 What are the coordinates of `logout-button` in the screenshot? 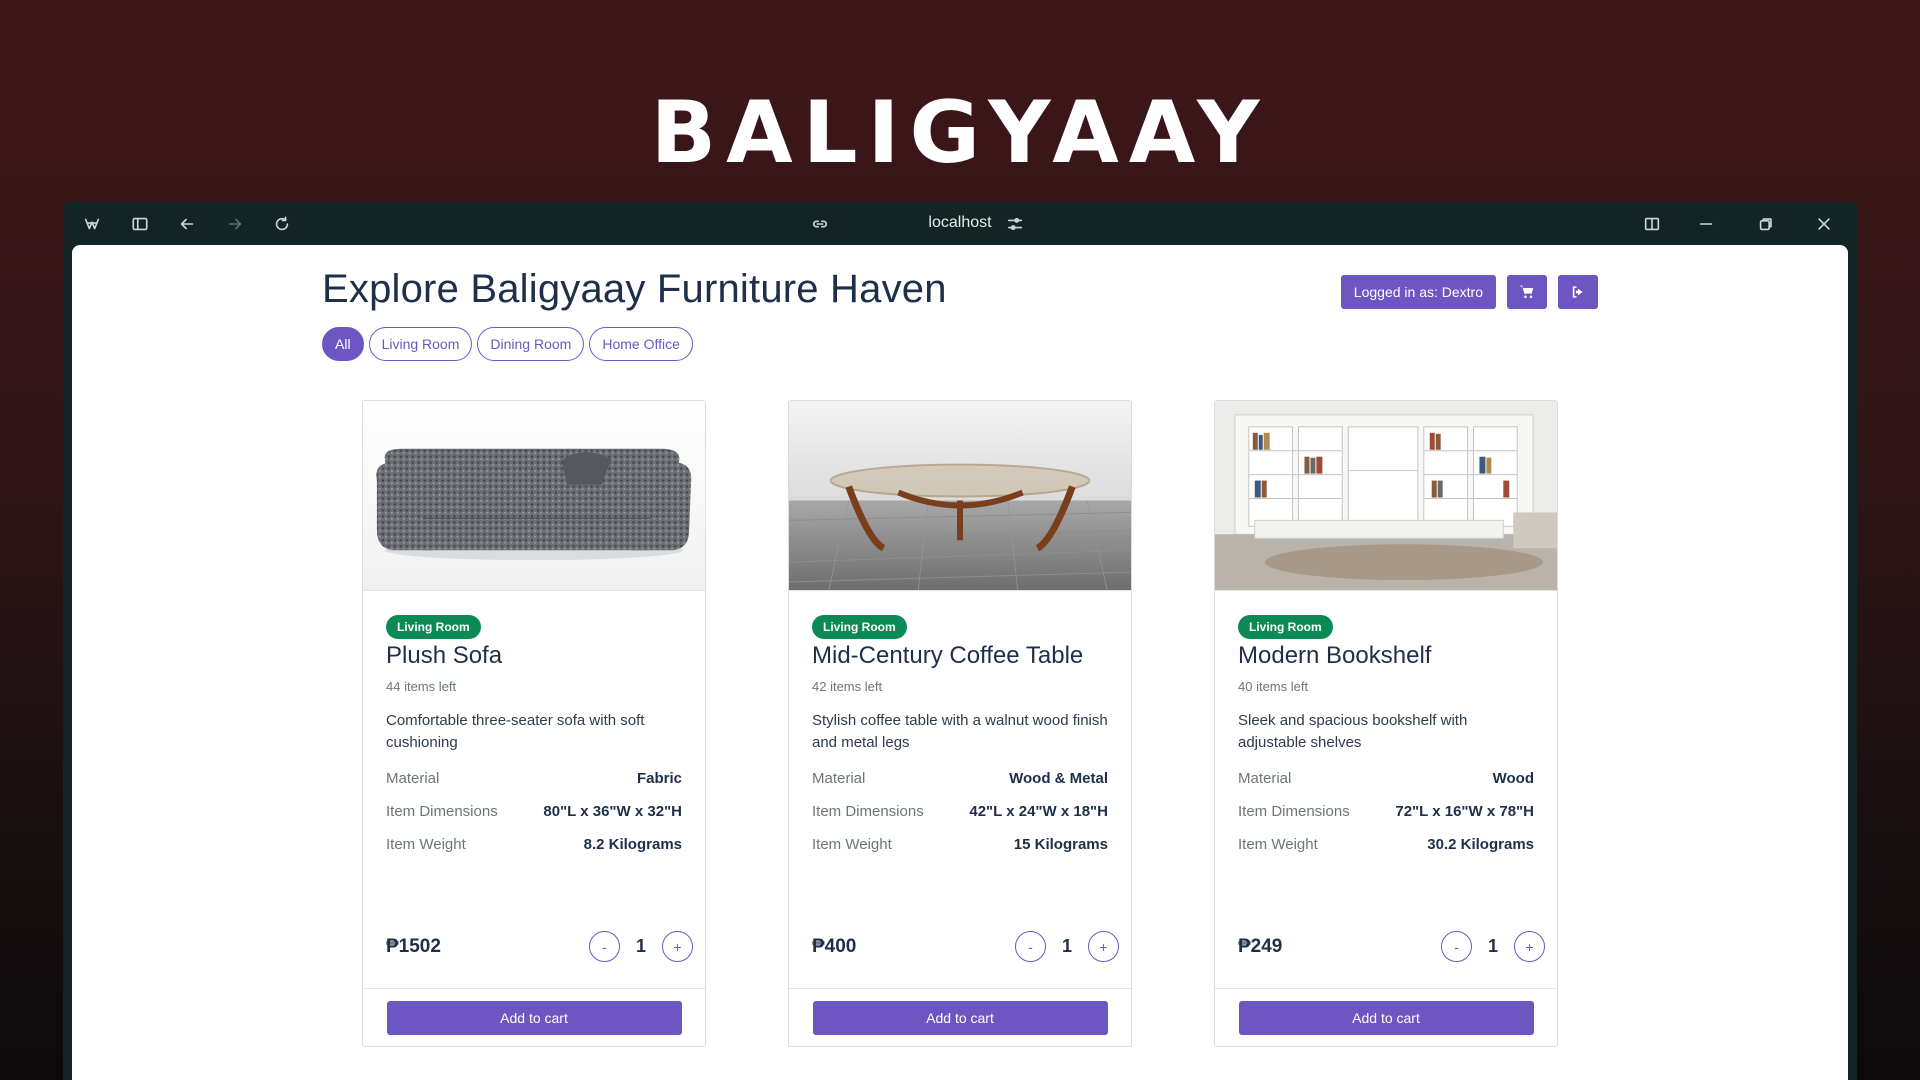 It's located at (1578, 292).